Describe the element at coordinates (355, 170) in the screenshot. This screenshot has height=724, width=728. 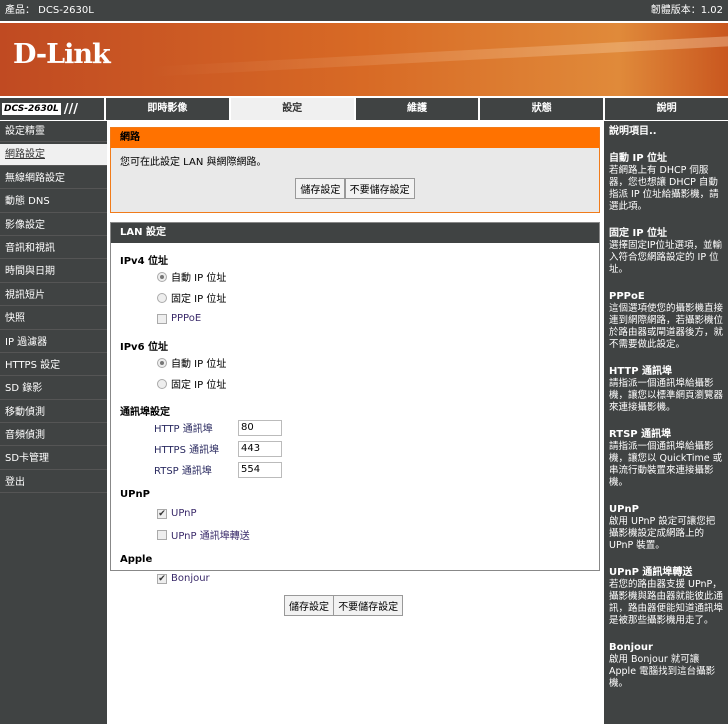
I see `network-panel: 網路 您可在此設定 LAN 與網際網路。 儲存設定 不要儲存設定` at that location.